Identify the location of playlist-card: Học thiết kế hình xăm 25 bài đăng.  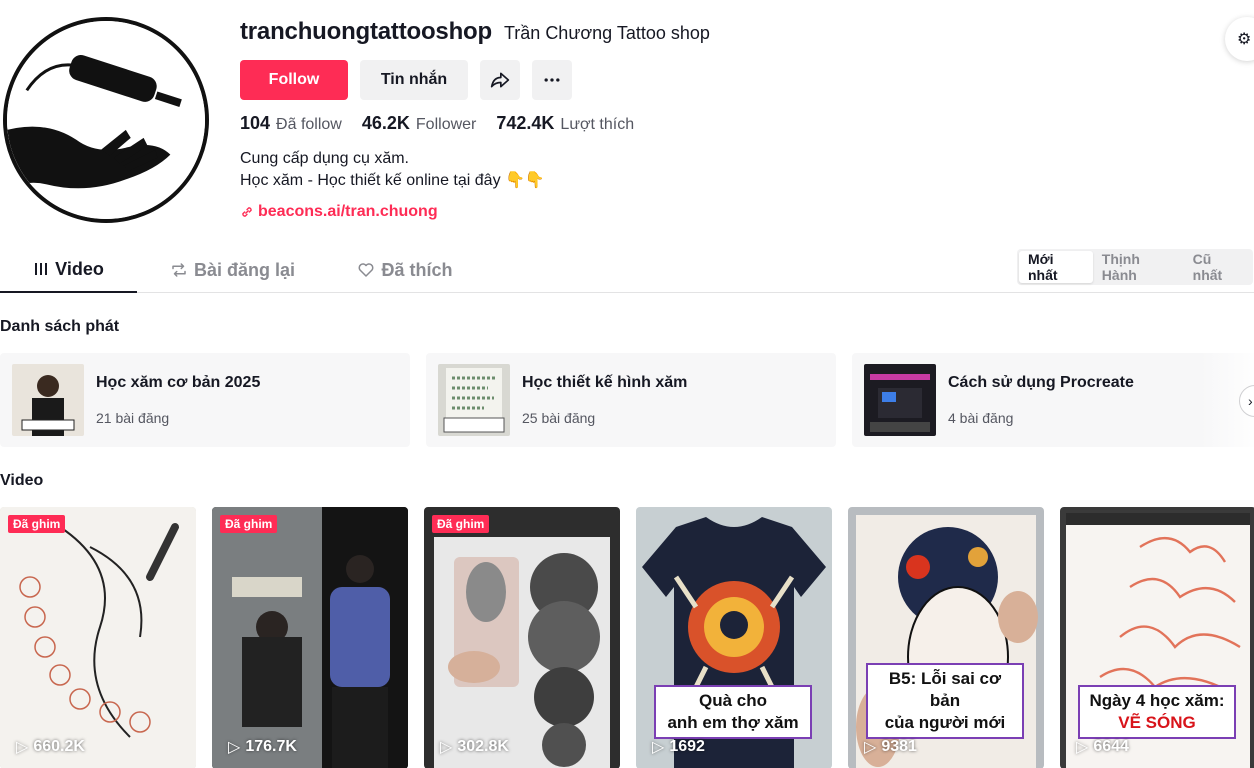
(631, 400).